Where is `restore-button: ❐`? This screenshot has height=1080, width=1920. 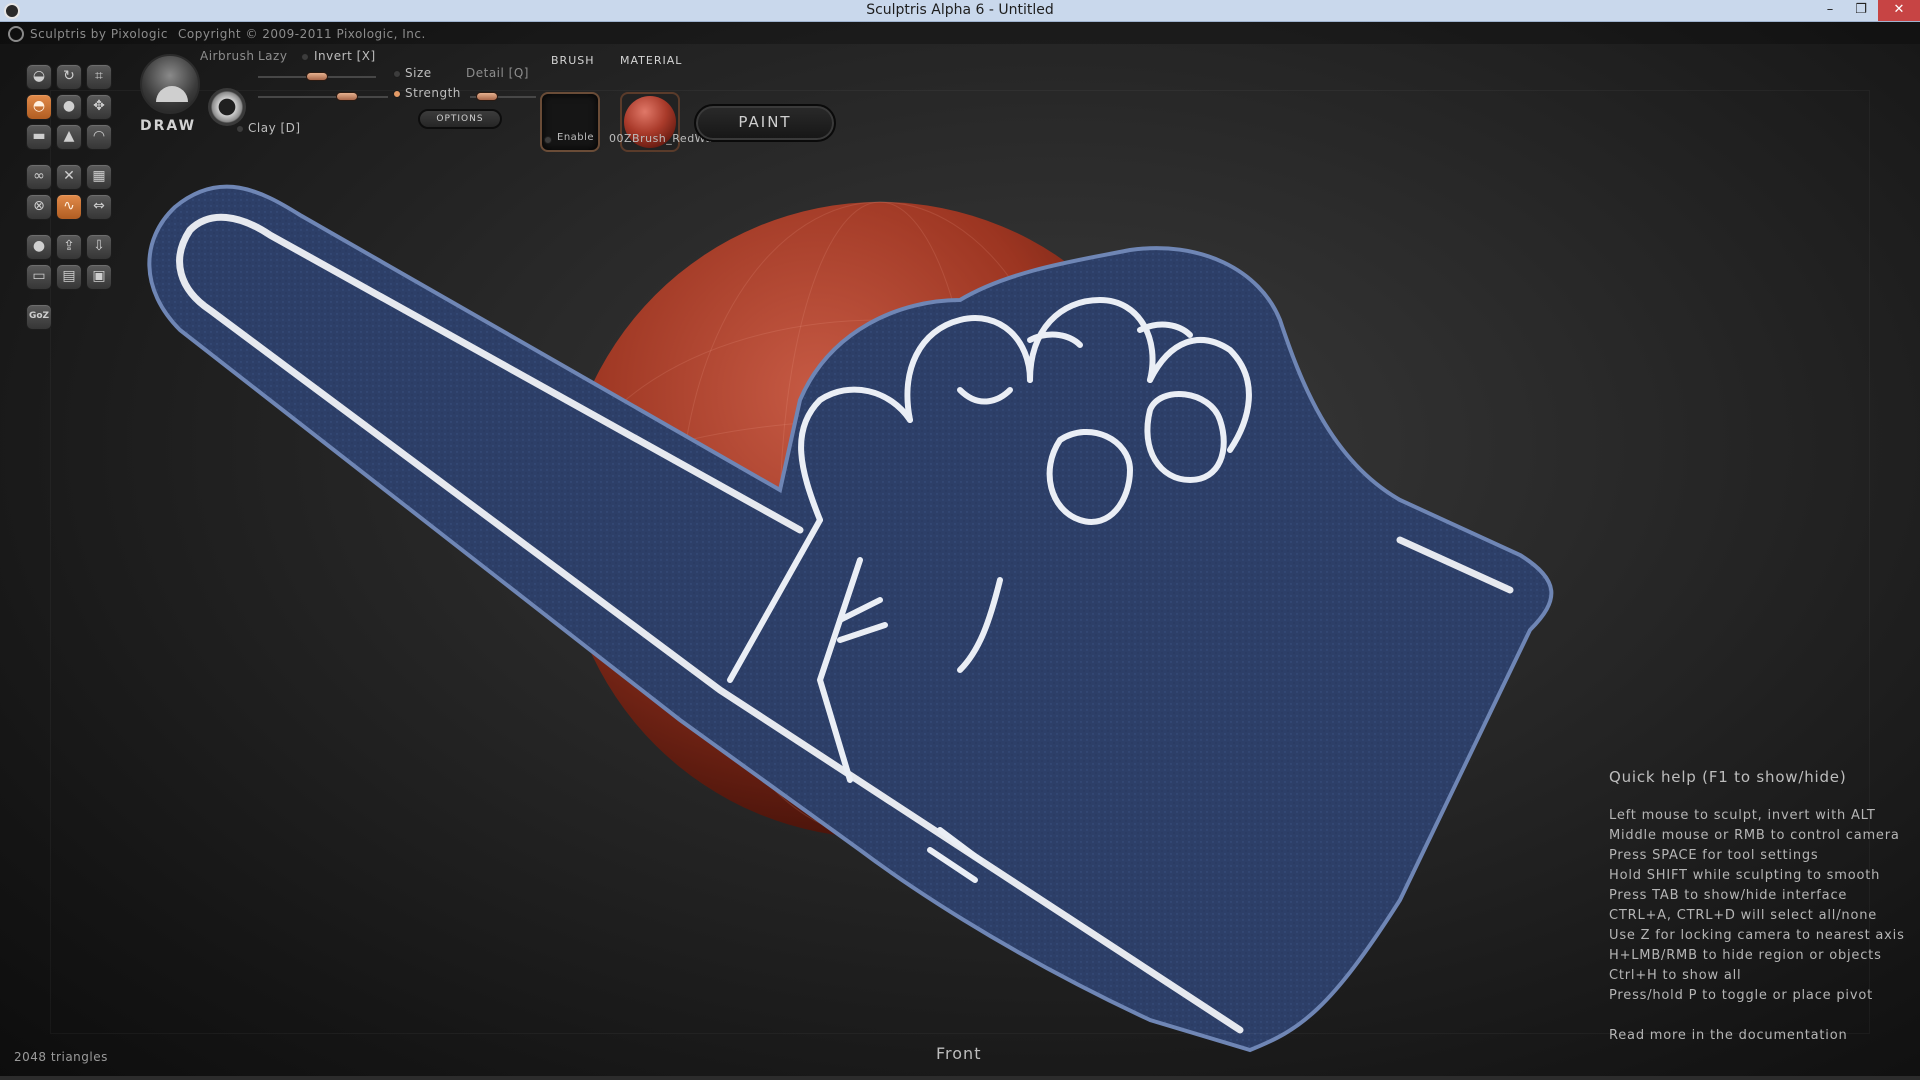 restore-button: ❐ is located at coordinates (1861, 10).